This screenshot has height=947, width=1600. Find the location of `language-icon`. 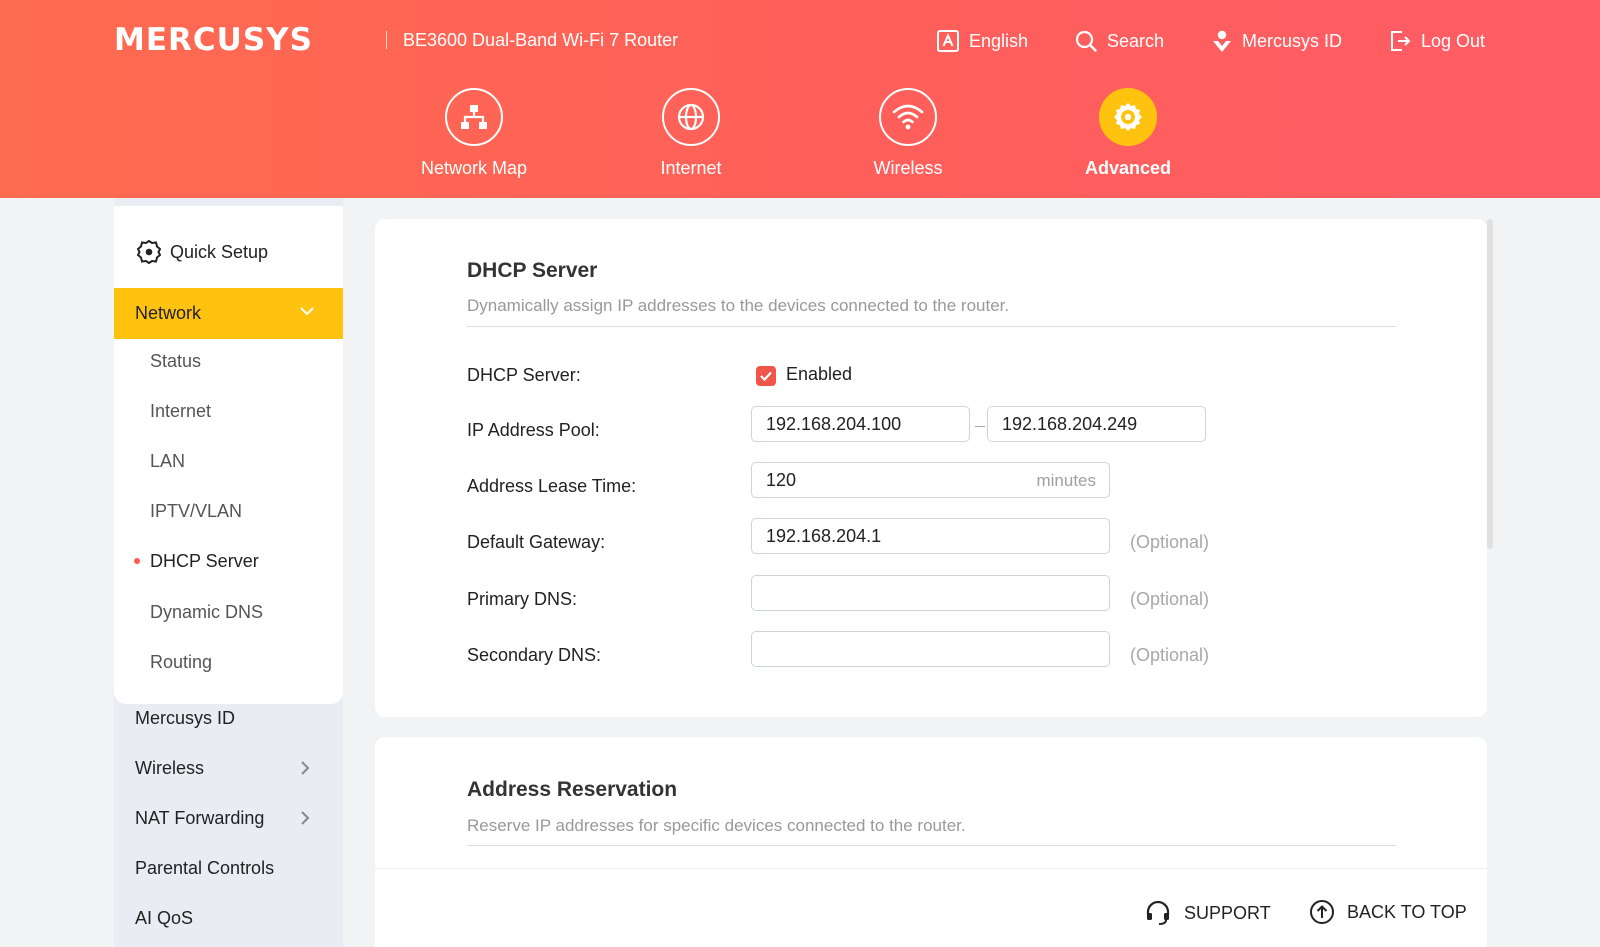

language-icon is located at coordinates (948, 41).